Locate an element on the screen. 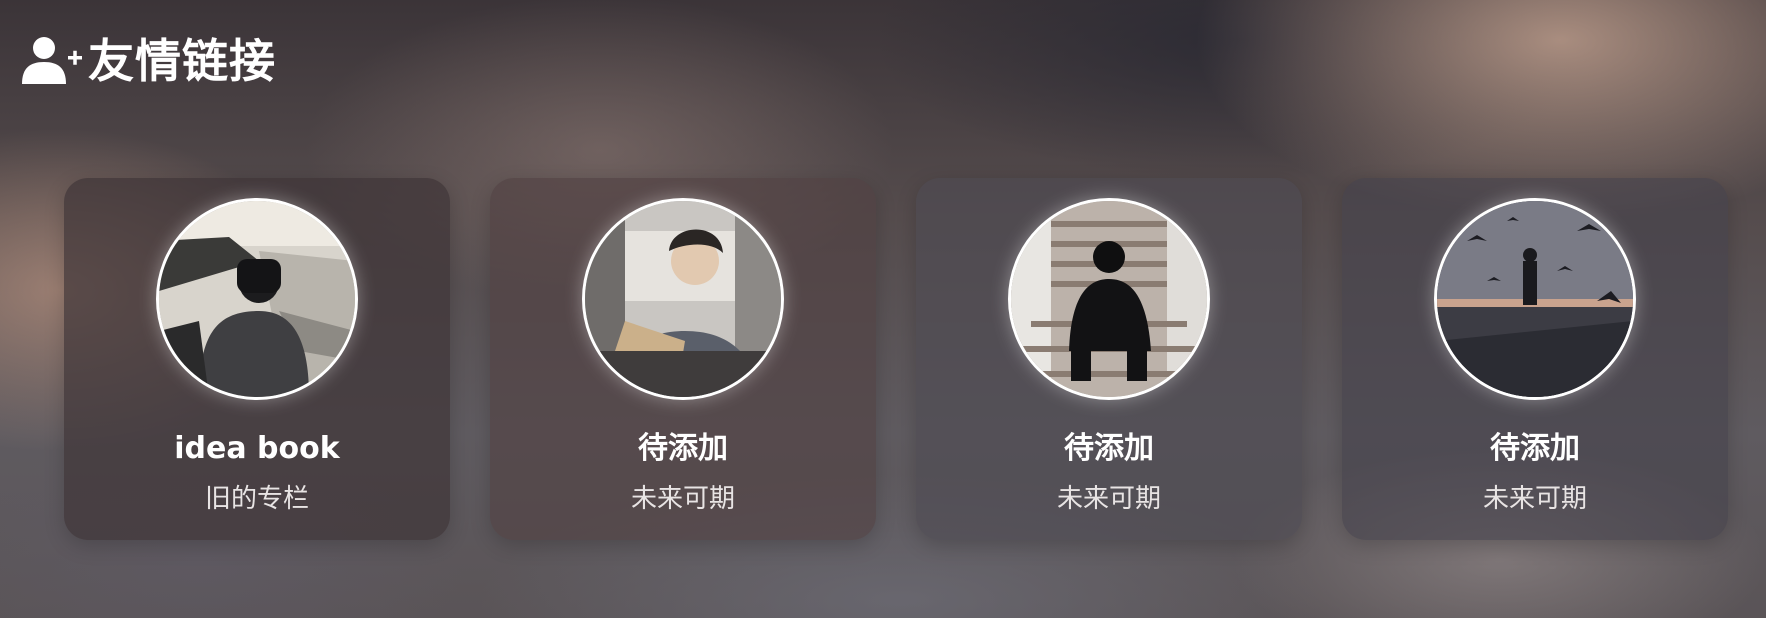 This screenshot has width=1766, height=618. friend-link-card: idea book 旧的专栏 is located at coordinates (257, 359).